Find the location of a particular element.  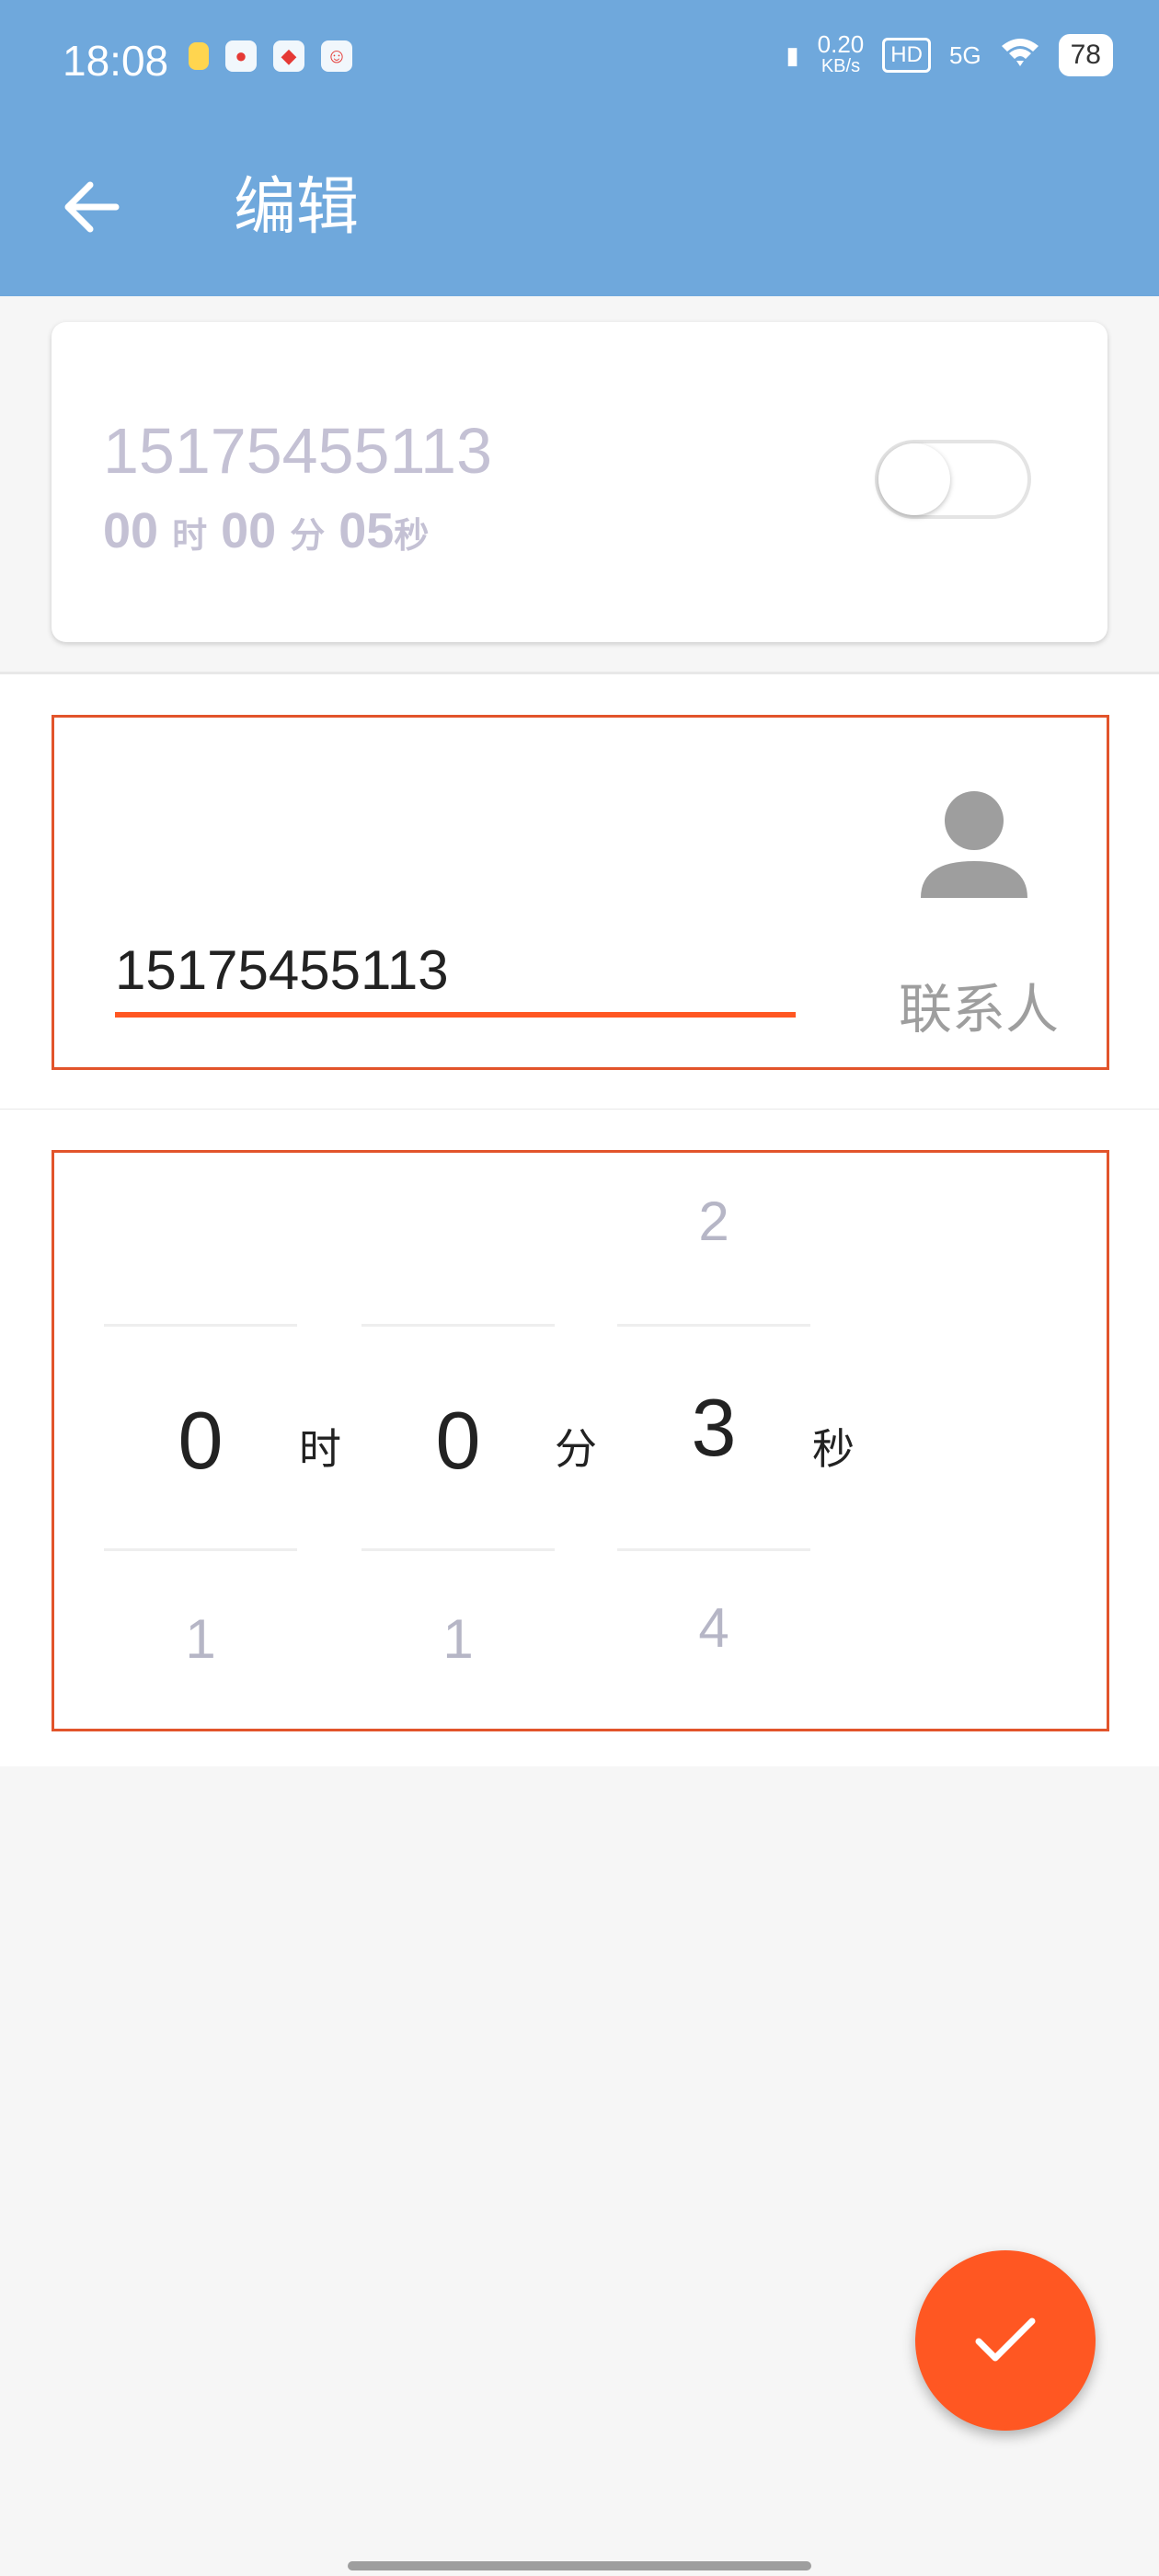

arrow-left-icon is located at coordinates (92, 207).